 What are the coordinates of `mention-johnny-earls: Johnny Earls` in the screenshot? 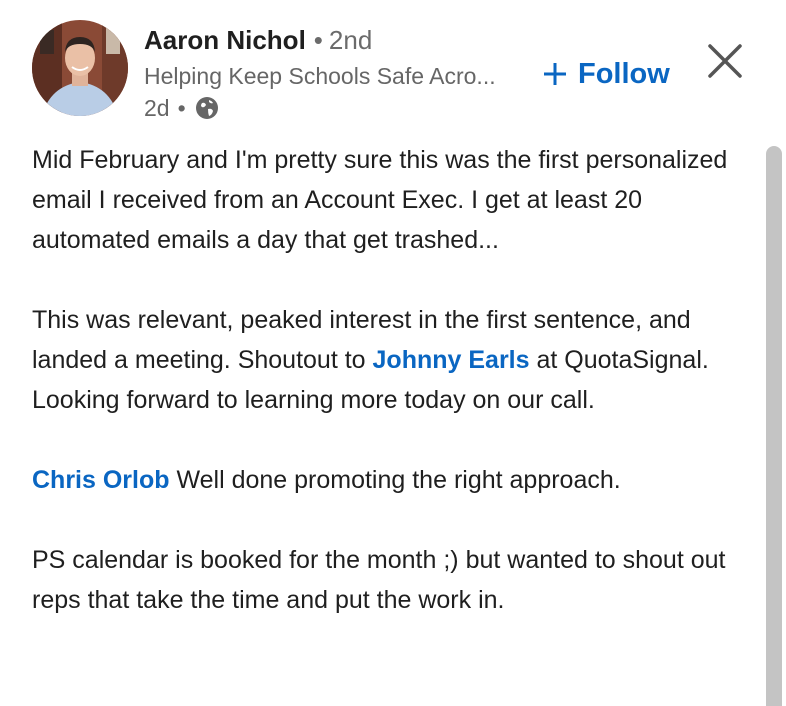 It's located at (451, 360).